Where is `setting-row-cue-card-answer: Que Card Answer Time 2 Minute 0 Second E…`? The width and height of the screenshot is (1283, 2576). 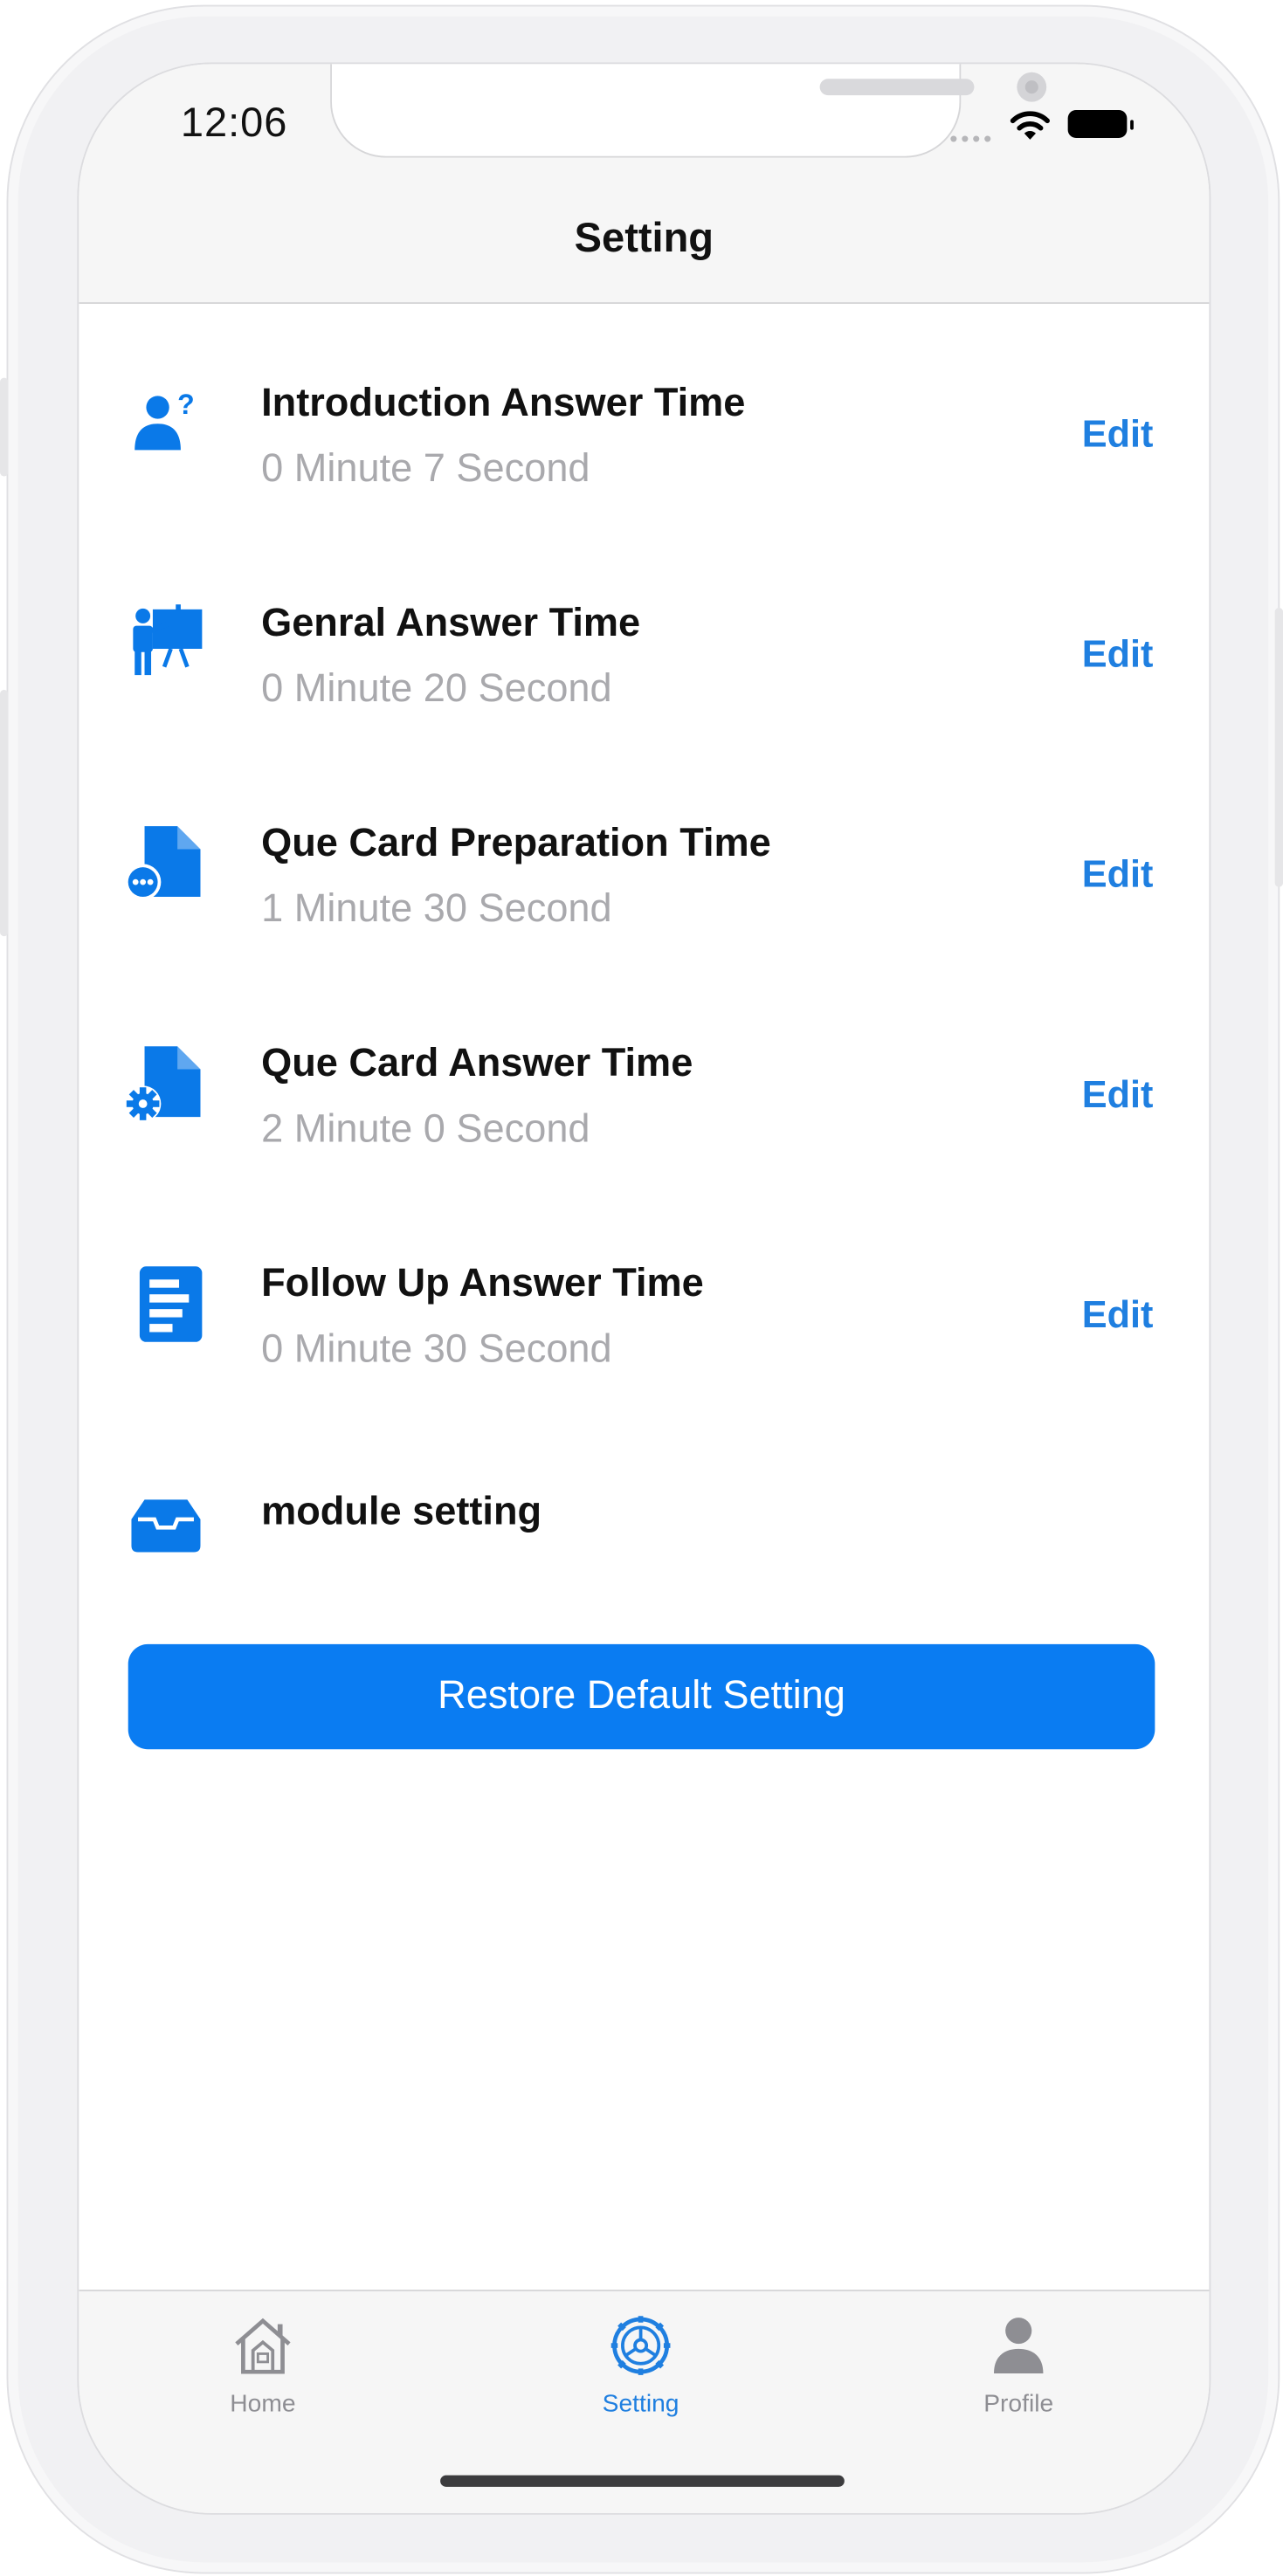 setting-row-cue-card-answer: Que Card Answer Time 2 Minute 0 Second E… is located at coordinates (644, 1132).